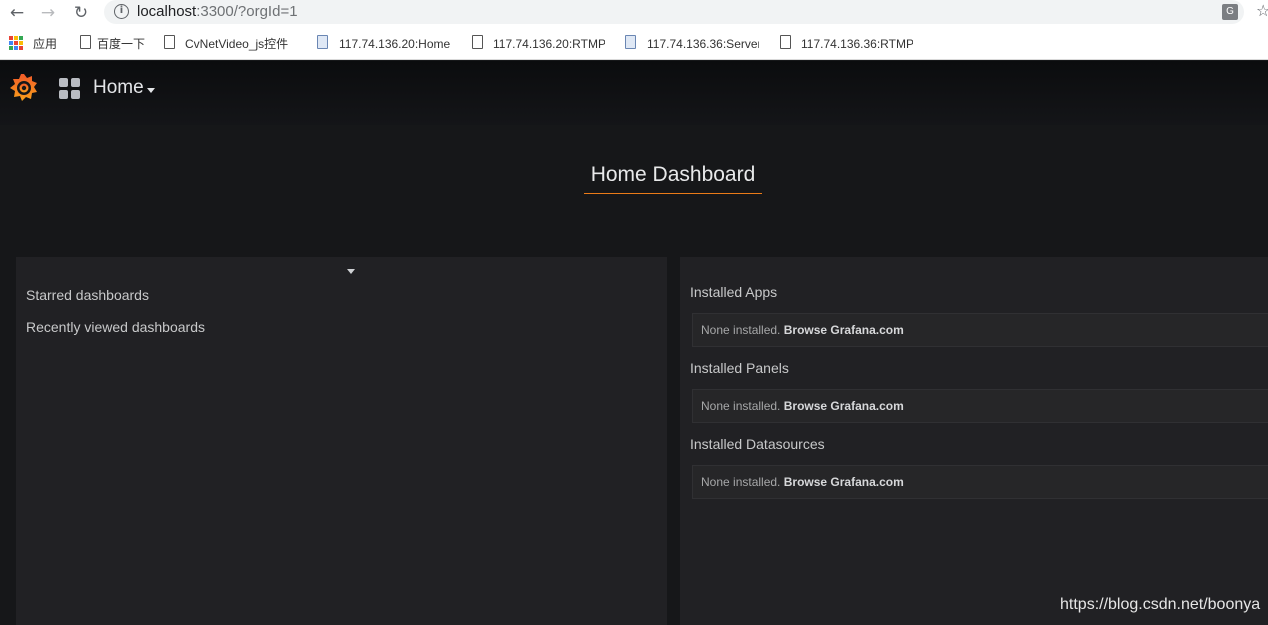 The height and width of the screenshot is (625, 1268). I want to click on browser-toolbar: ← → ↻ i localhost:3300/?orgId=1 G ☆, so click(634, 13).